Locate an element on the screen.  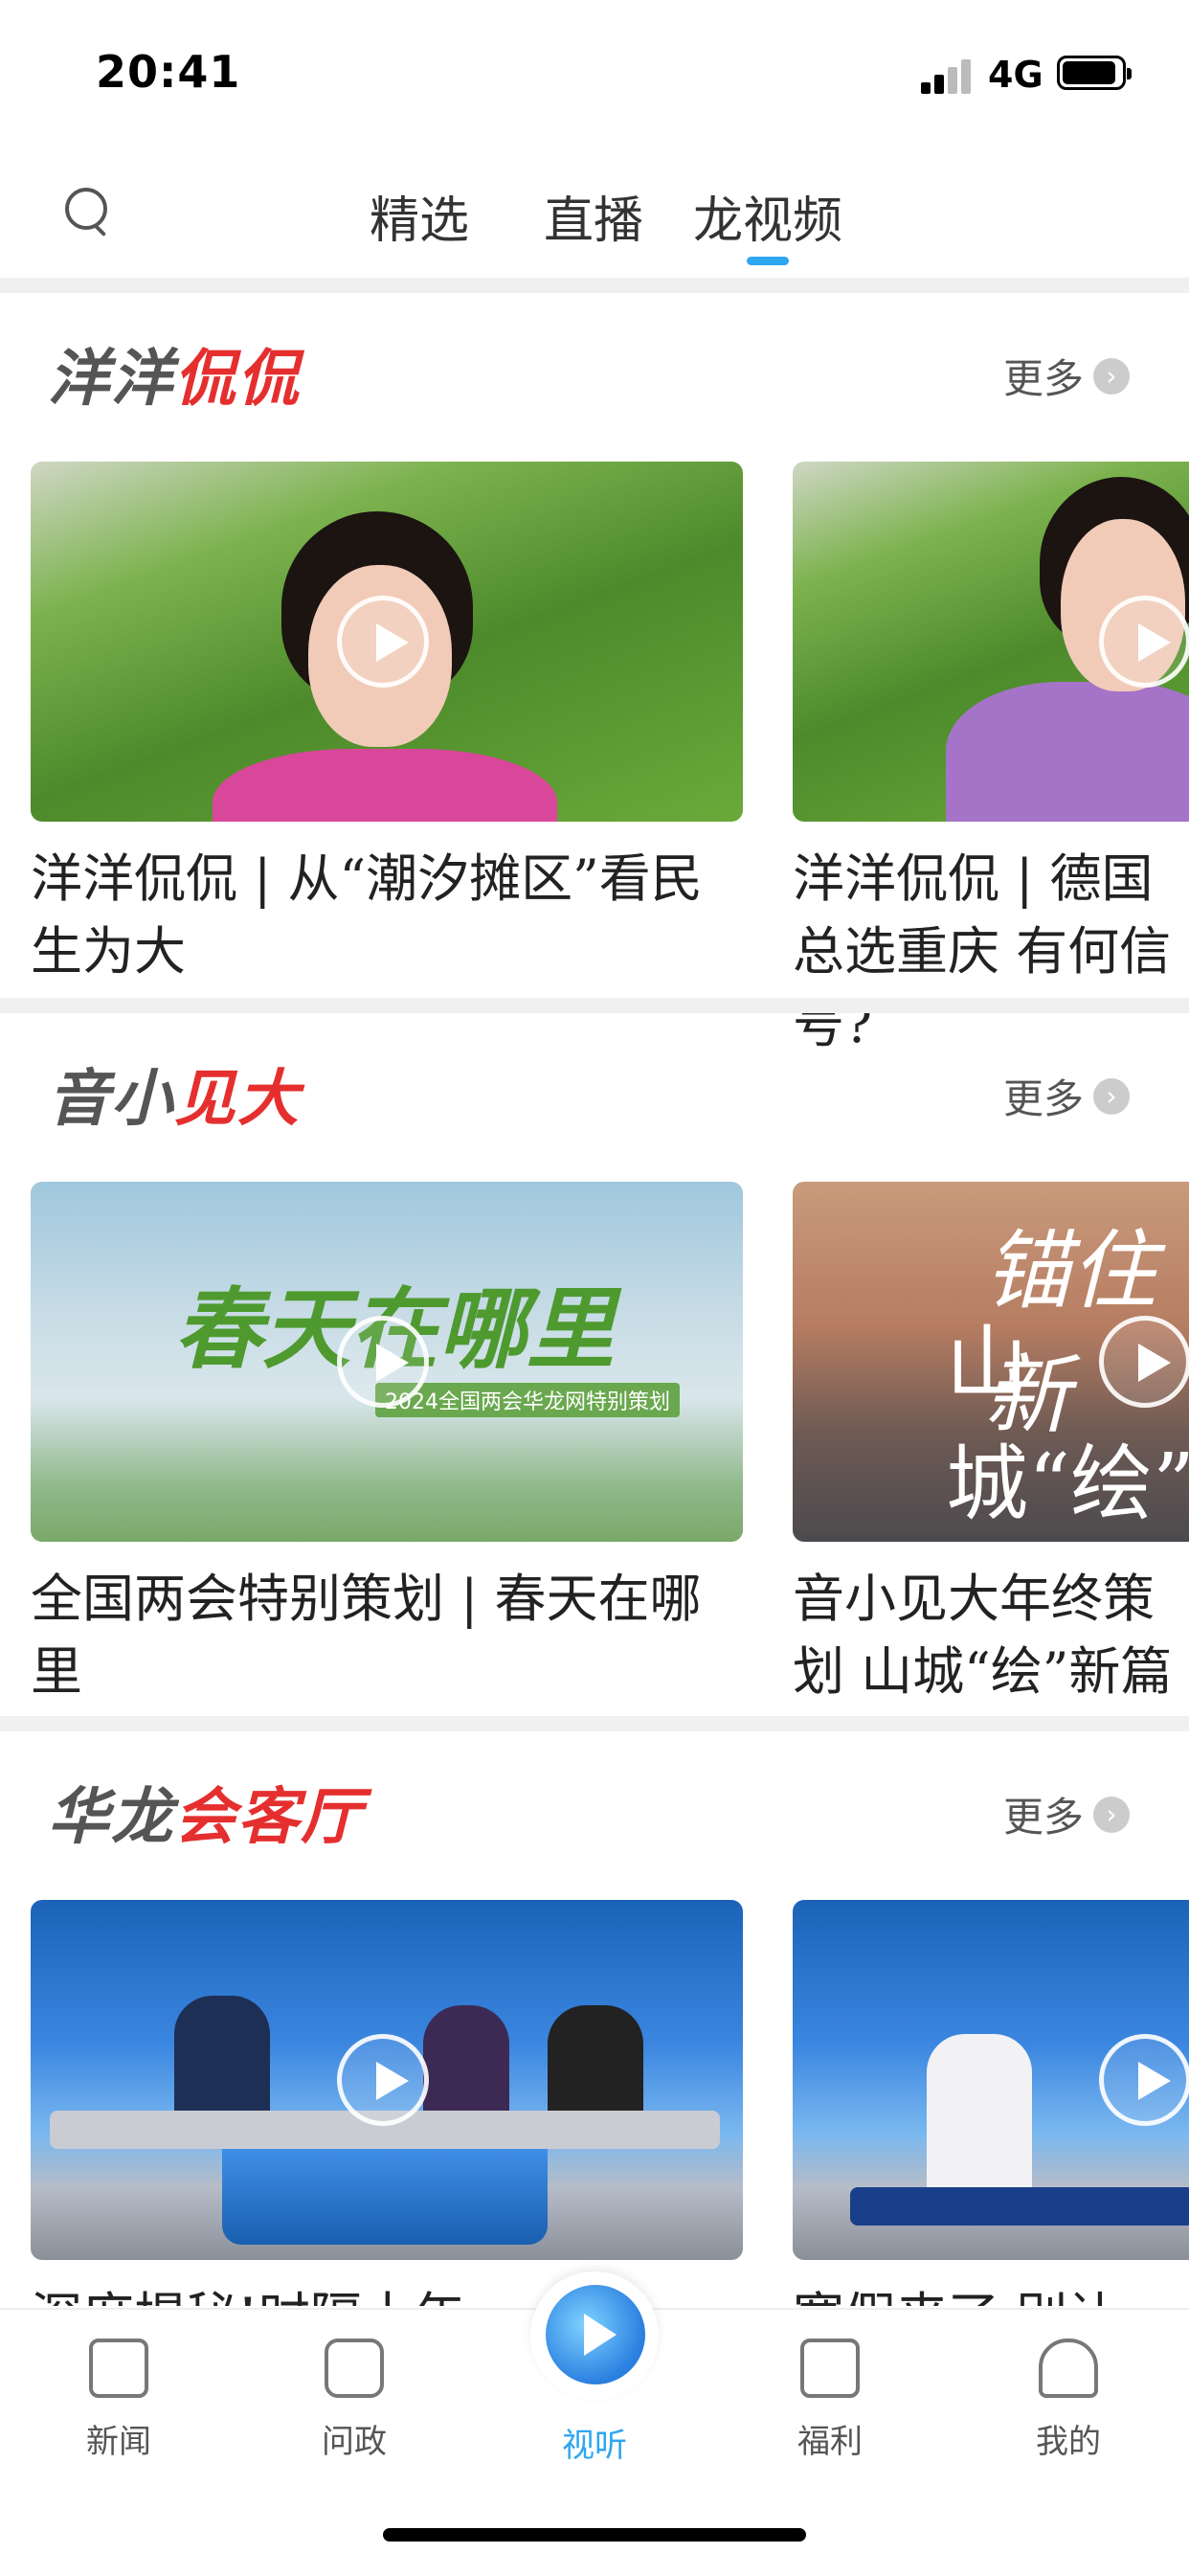
chat-icon is located at coordinates (354, 2368).